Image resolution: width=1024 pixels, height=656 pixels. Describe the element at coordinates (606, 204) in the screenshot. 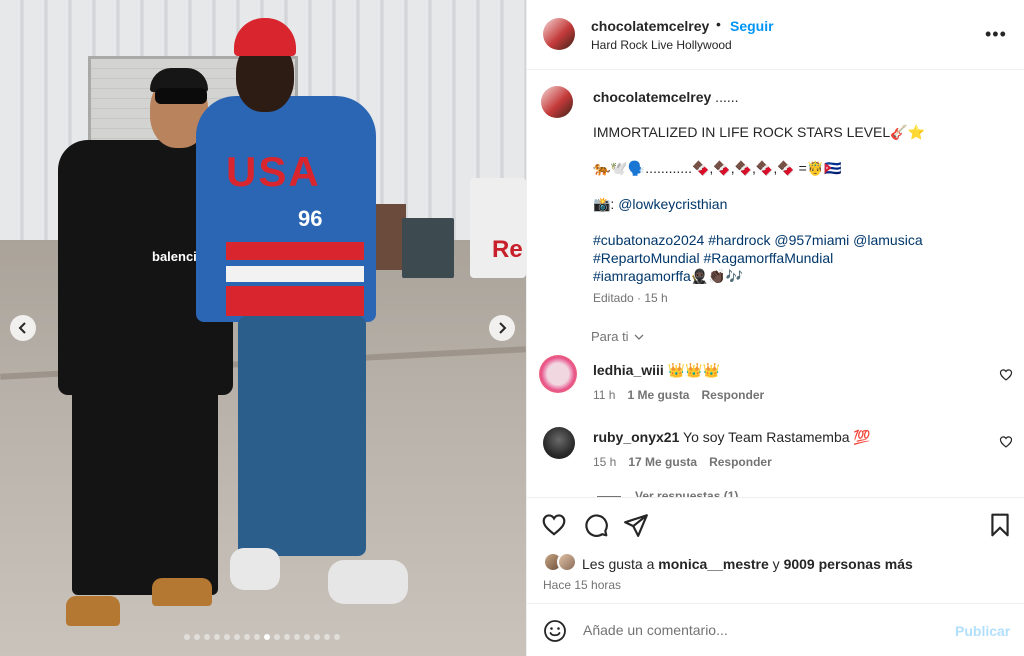

I see `camera-prefix: 📸:` at that location.